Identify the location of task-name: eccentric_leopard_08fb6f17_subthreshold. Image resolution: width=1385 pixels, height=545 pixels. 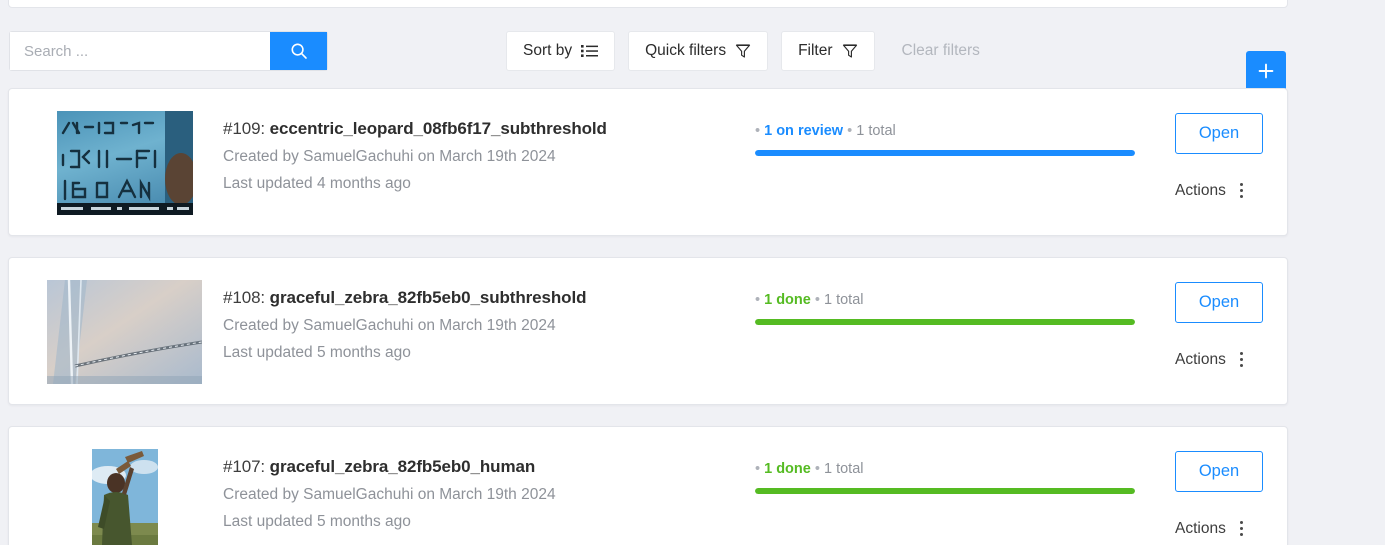
(438, 128).